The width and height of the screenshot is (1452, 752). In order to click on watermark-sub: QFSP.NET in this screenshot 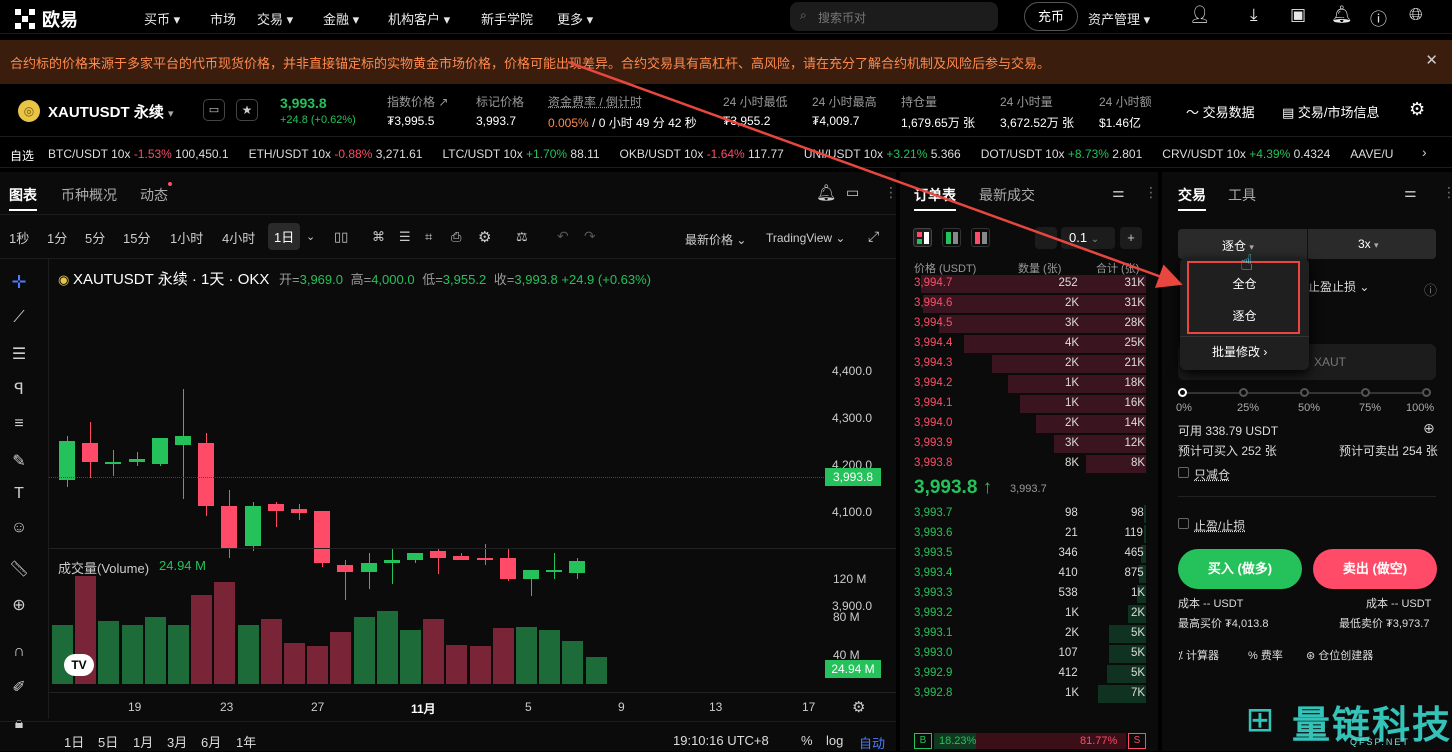, I will do `click(1380, 742)`.